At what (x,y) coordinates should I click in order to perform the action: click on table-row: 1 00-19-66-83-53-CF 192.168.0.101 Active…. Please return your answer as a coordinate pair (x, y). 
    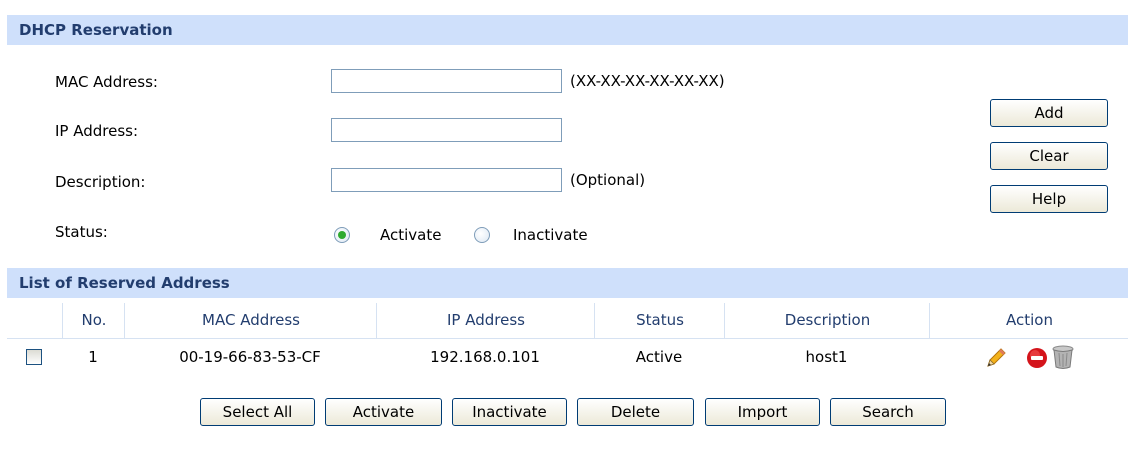
    Looking at the image, I should click on (567, 357).